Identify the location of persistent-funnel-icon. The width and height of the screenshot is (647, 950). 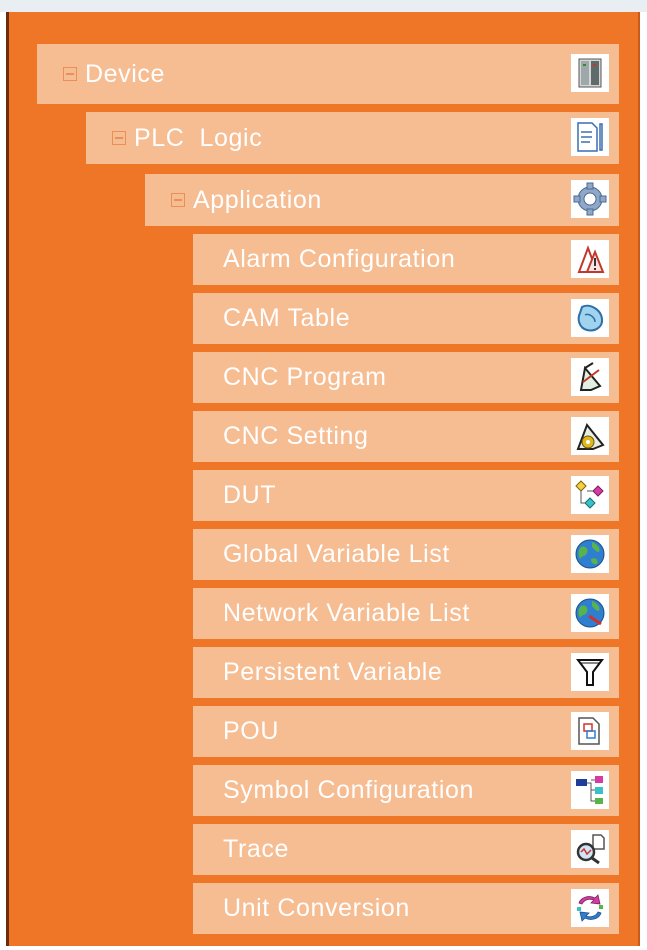
(590, 672).